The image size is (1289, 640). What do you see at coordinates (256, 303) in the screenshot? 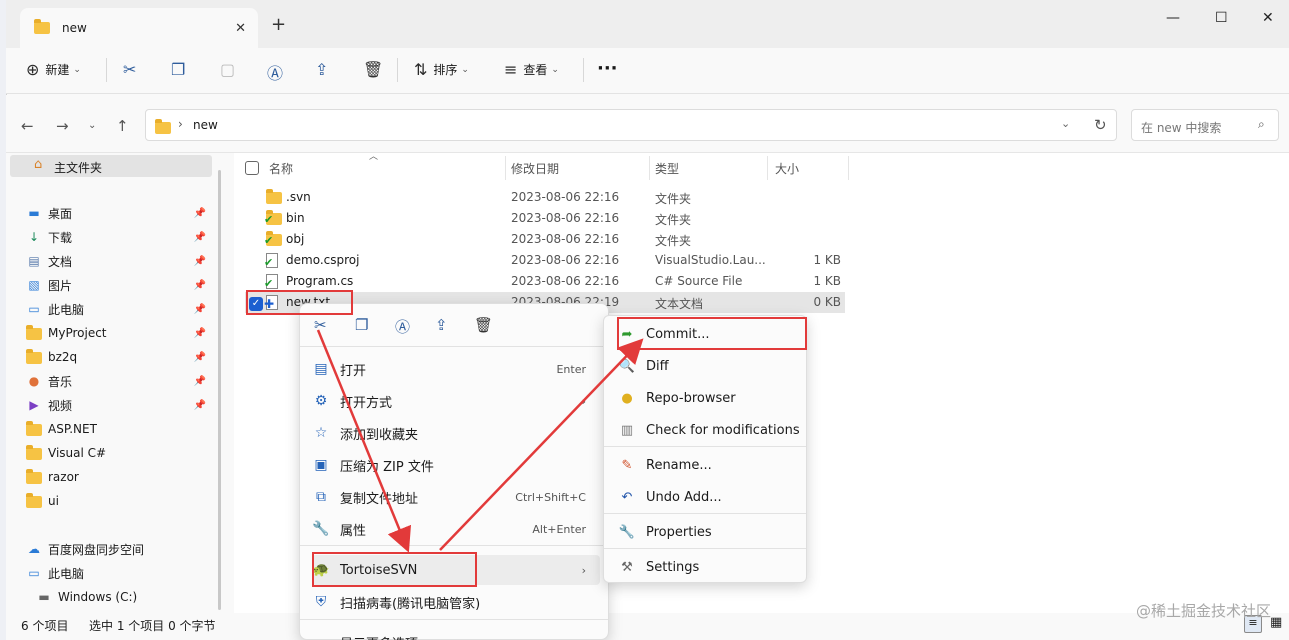
I see `row-checkbox: ✓` at bounding box center [256, 303].